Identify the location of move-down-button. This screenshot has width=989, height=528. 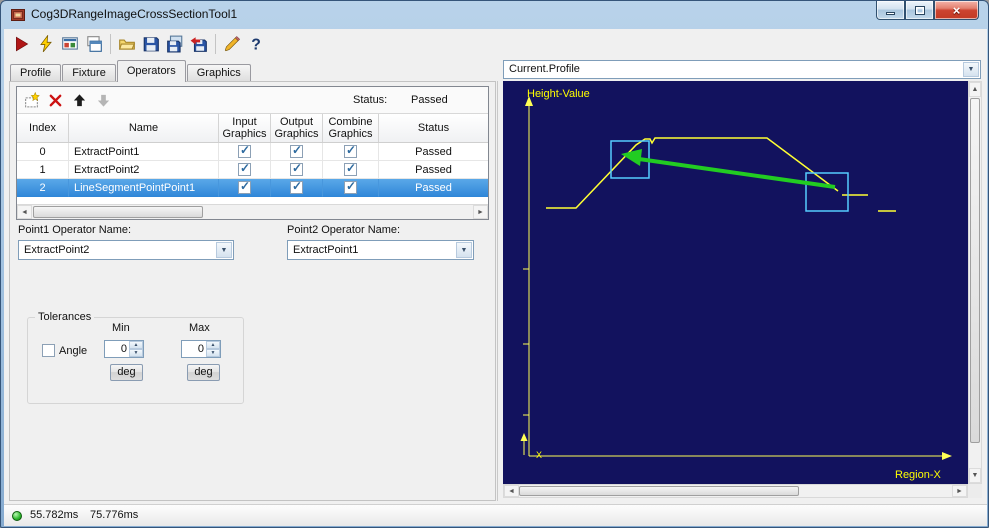
(103, 100).